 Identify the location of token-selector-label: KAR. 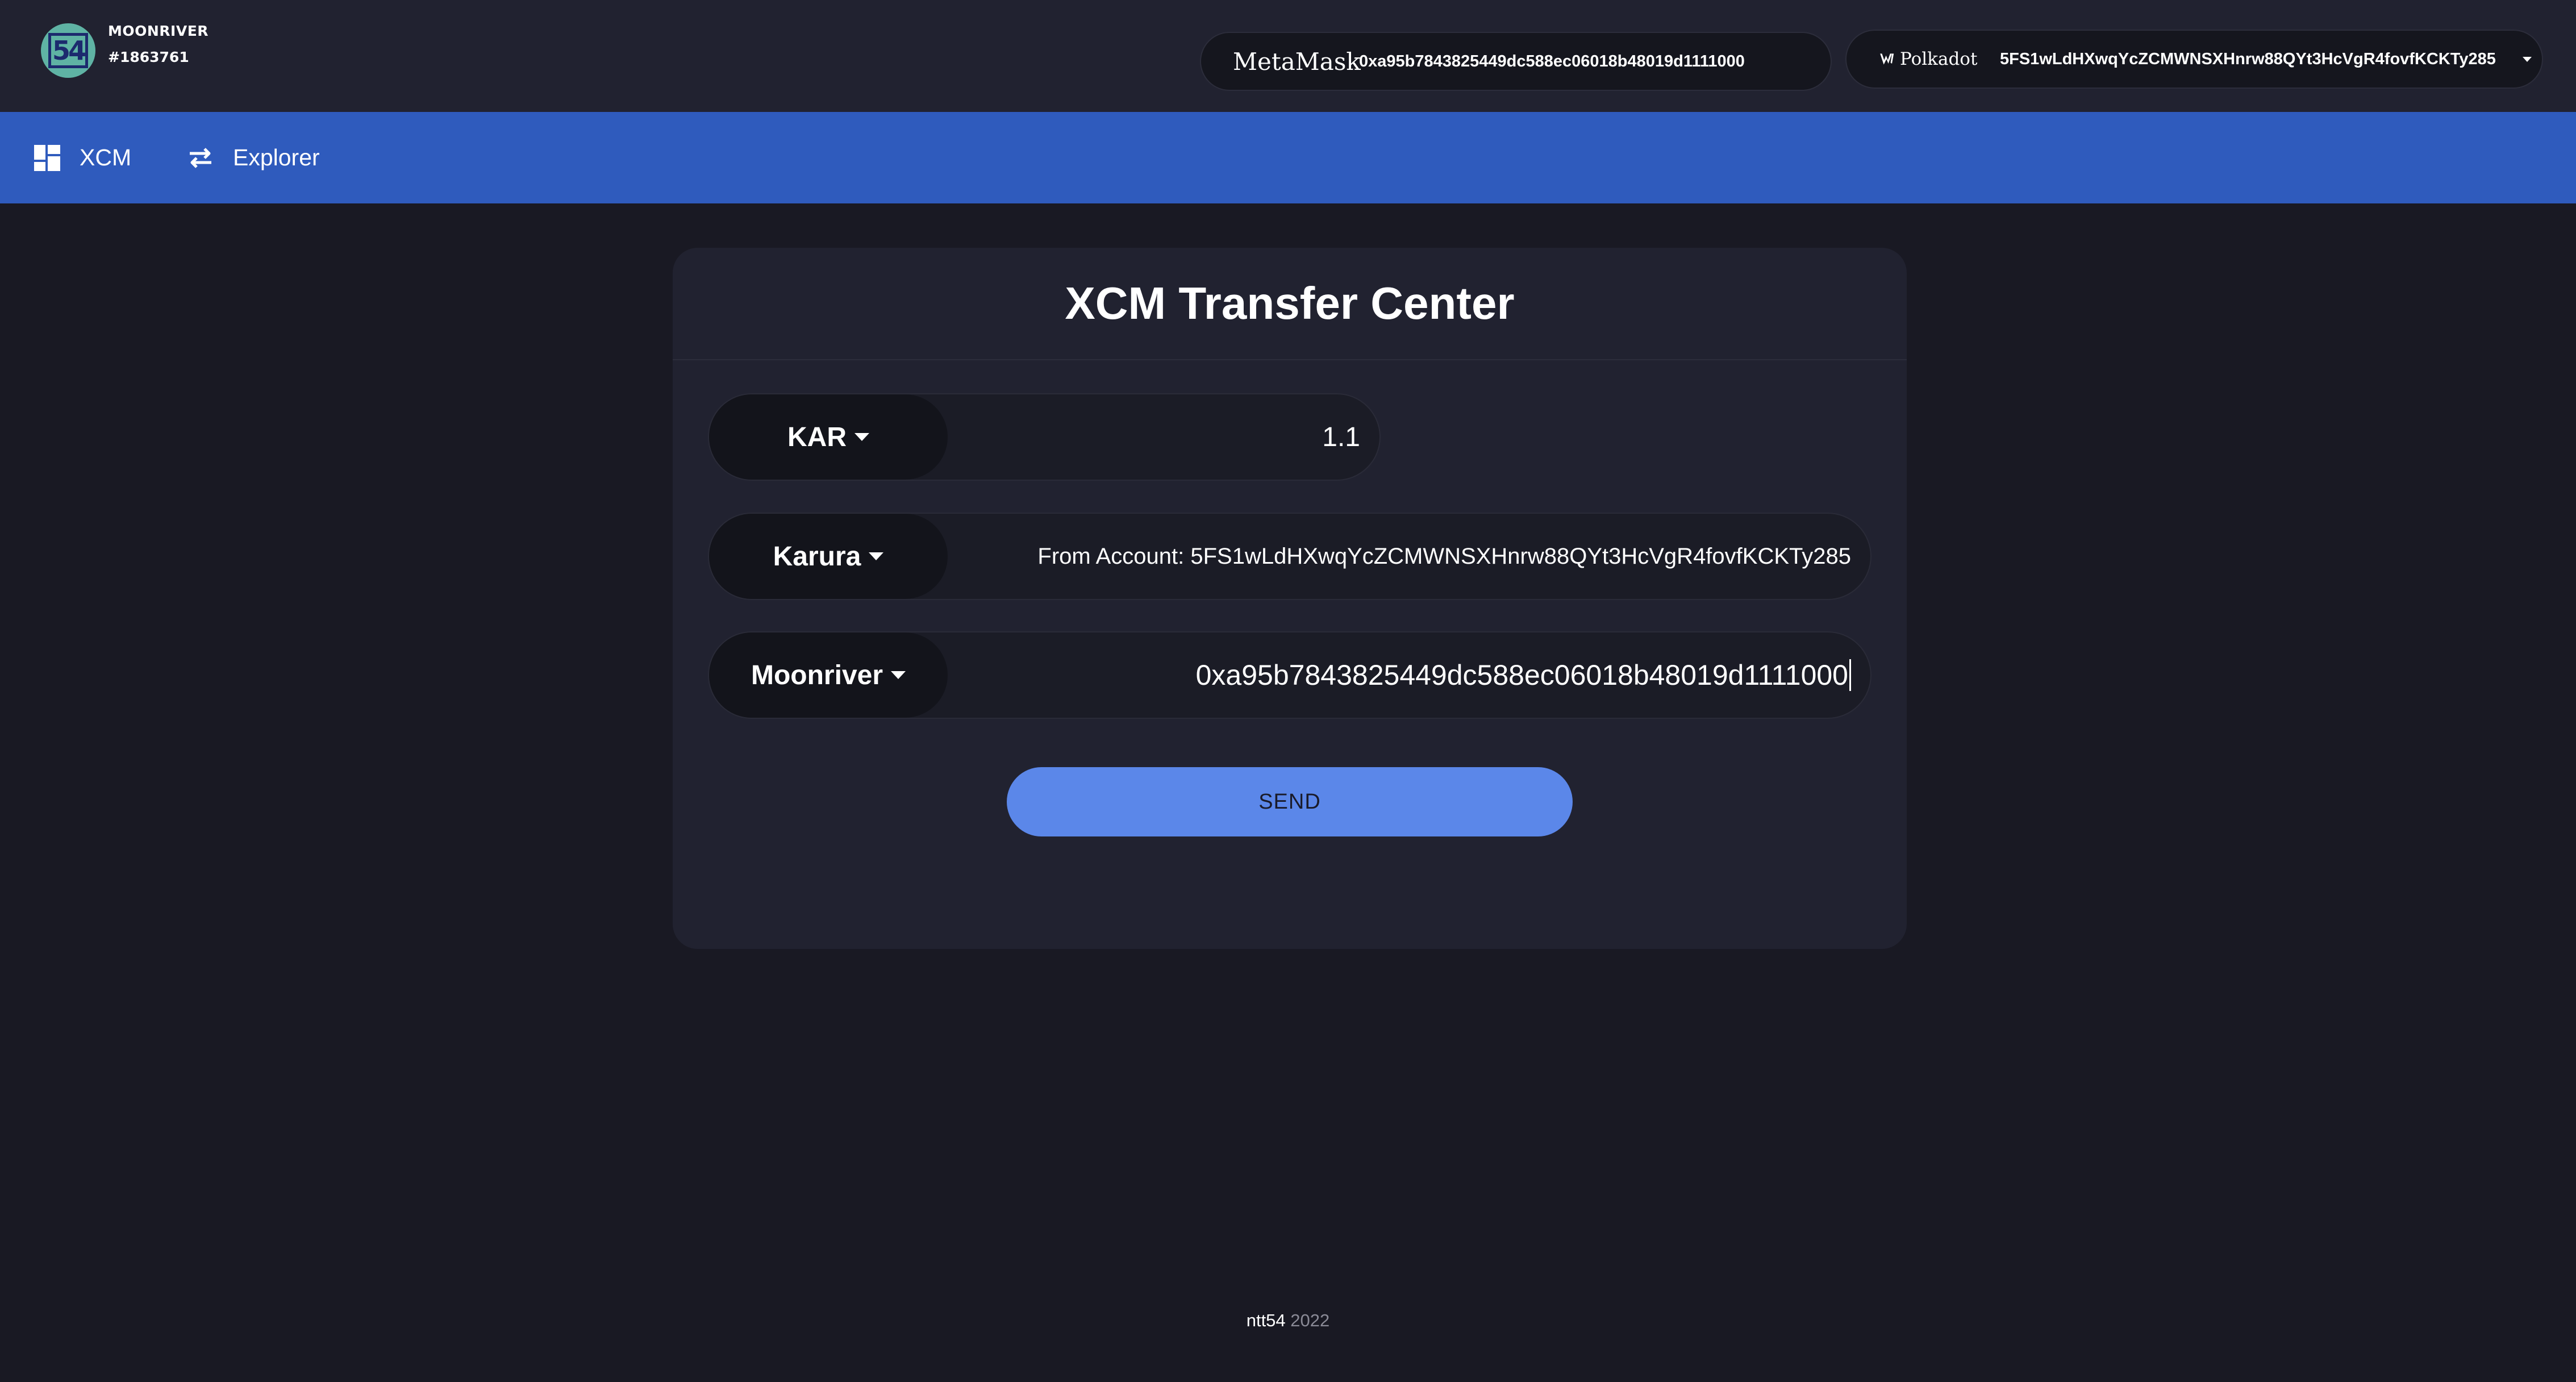
(817, 437).